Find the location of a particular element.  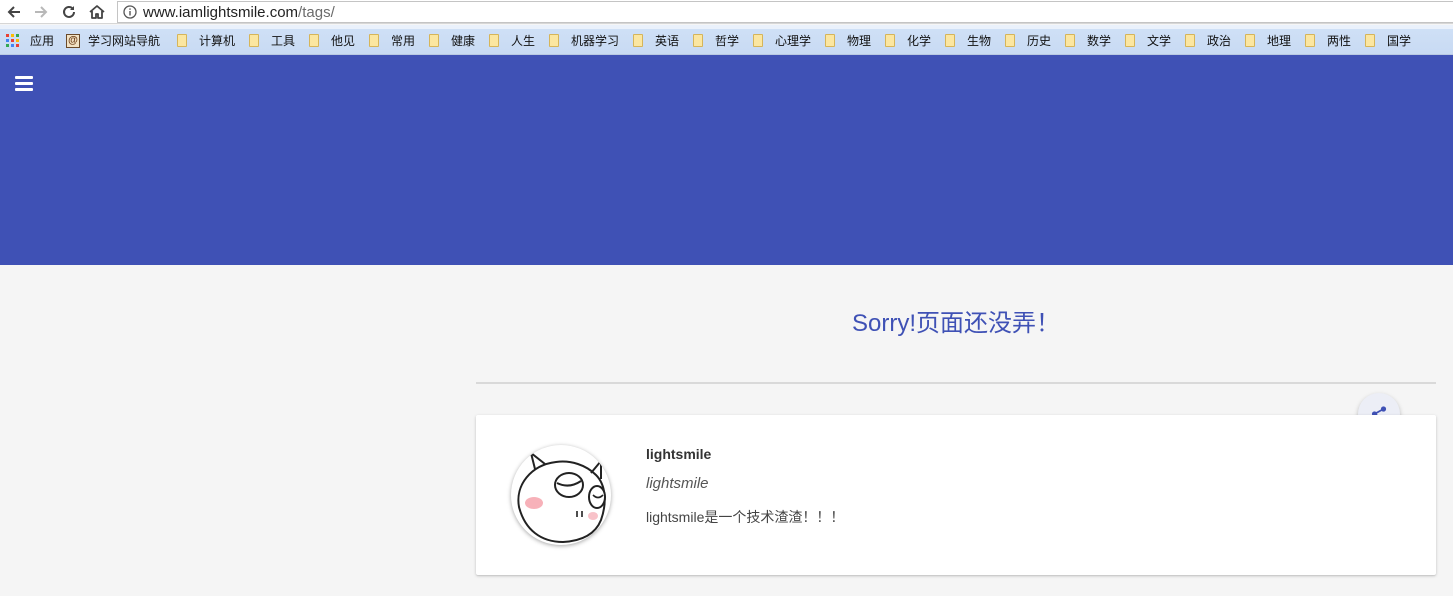

home-icon is located at coordinates (97, 12).